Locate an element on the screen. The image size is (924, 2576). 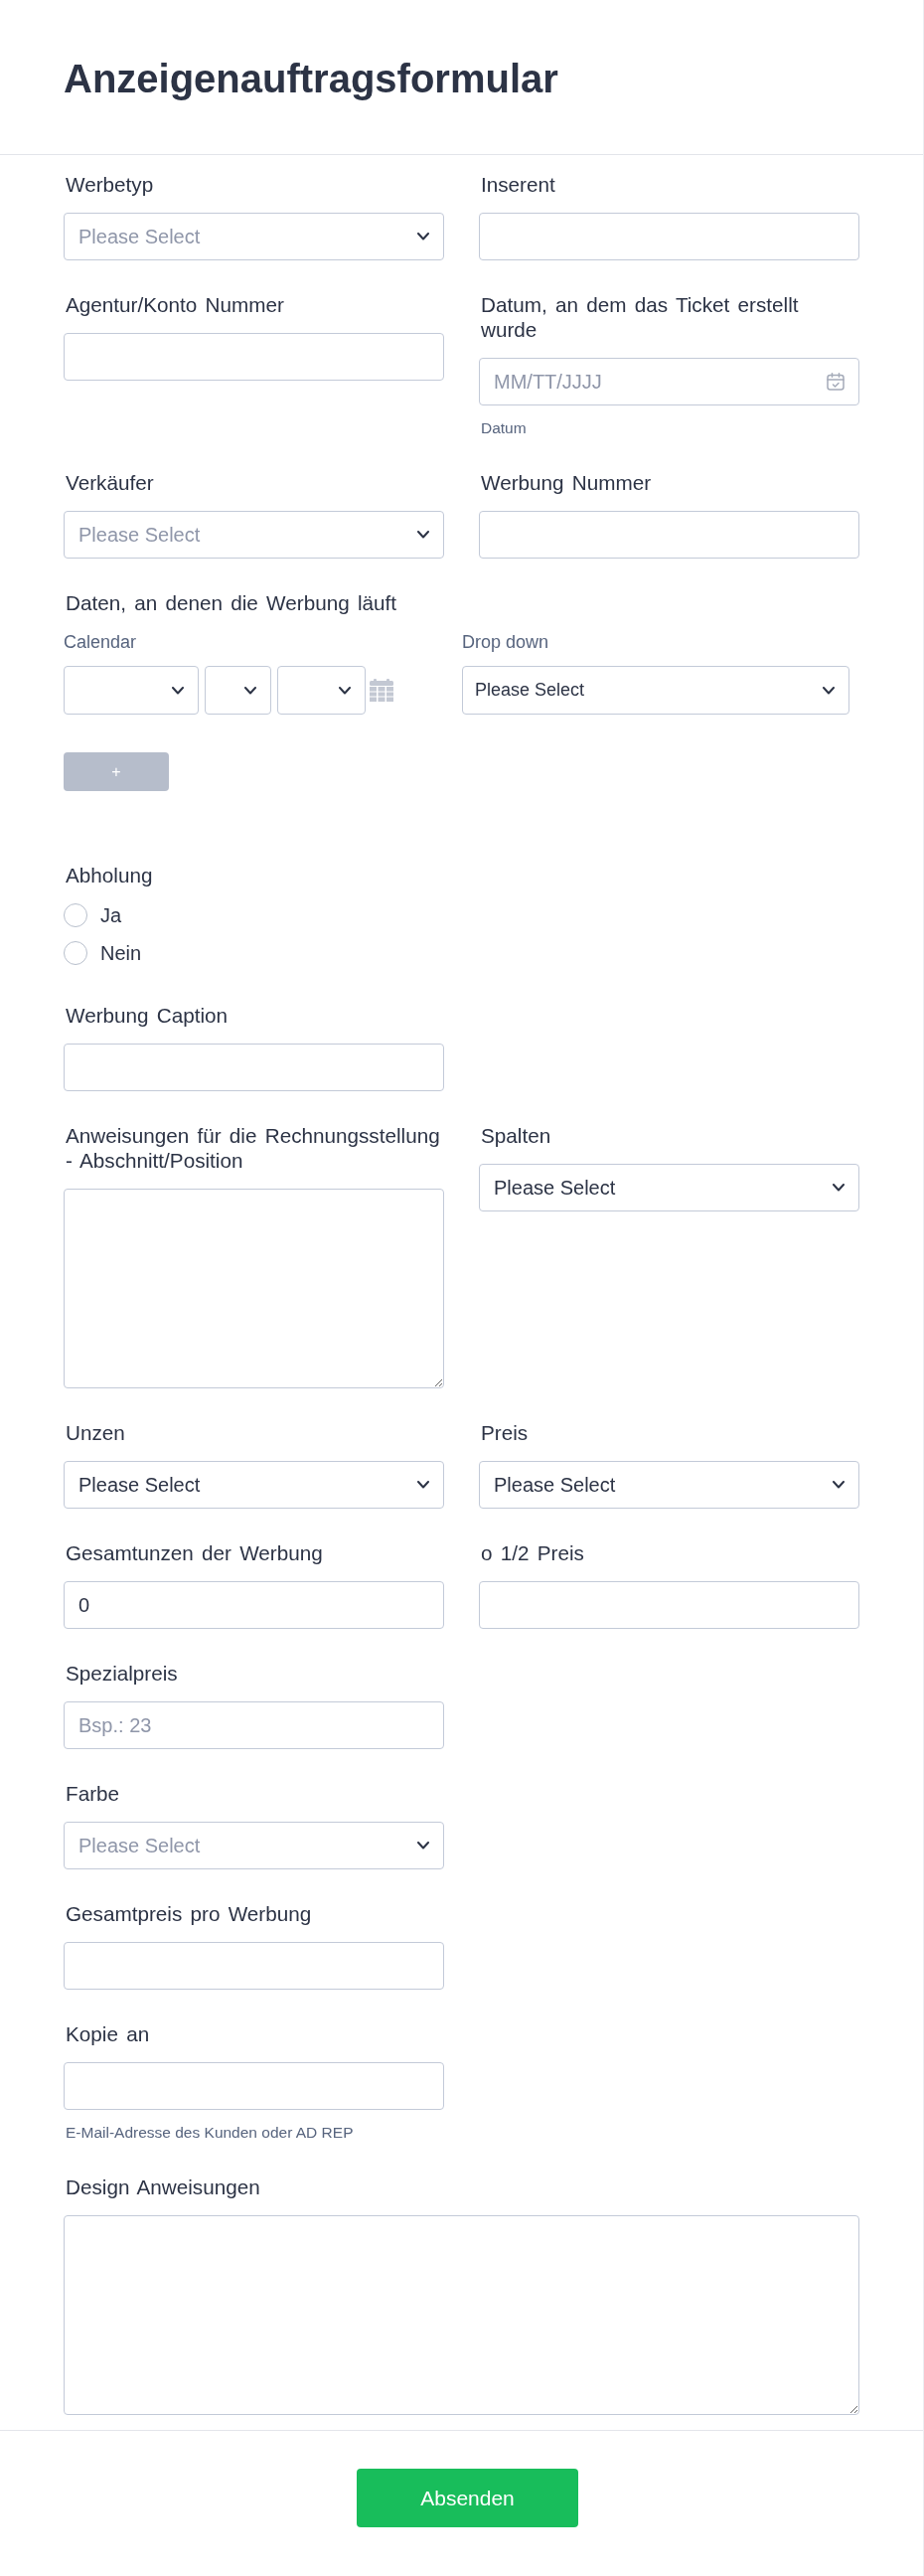
field-label: Preis is located at coordinates (505, 1432).